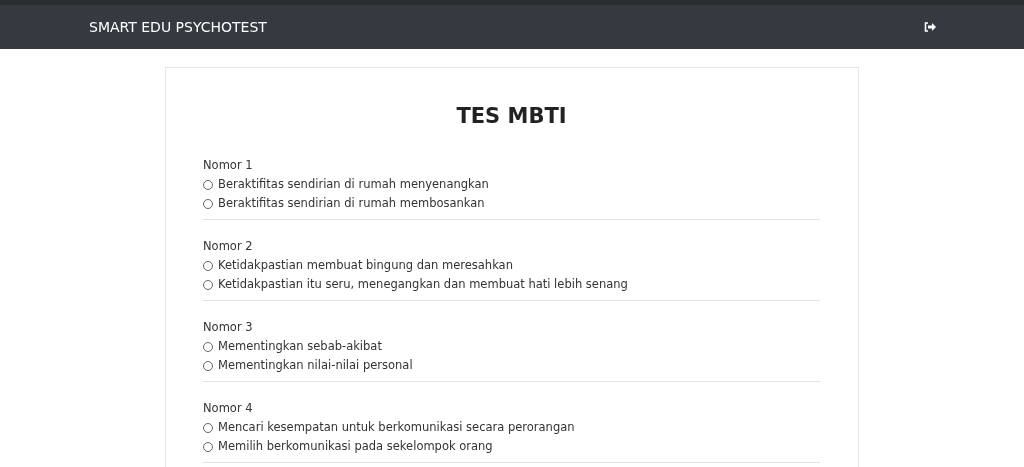  What do you see at coordinates (228, 246) in the screenshot?
I see `question-label: Nomor 2` at bounding box center [228, 246].